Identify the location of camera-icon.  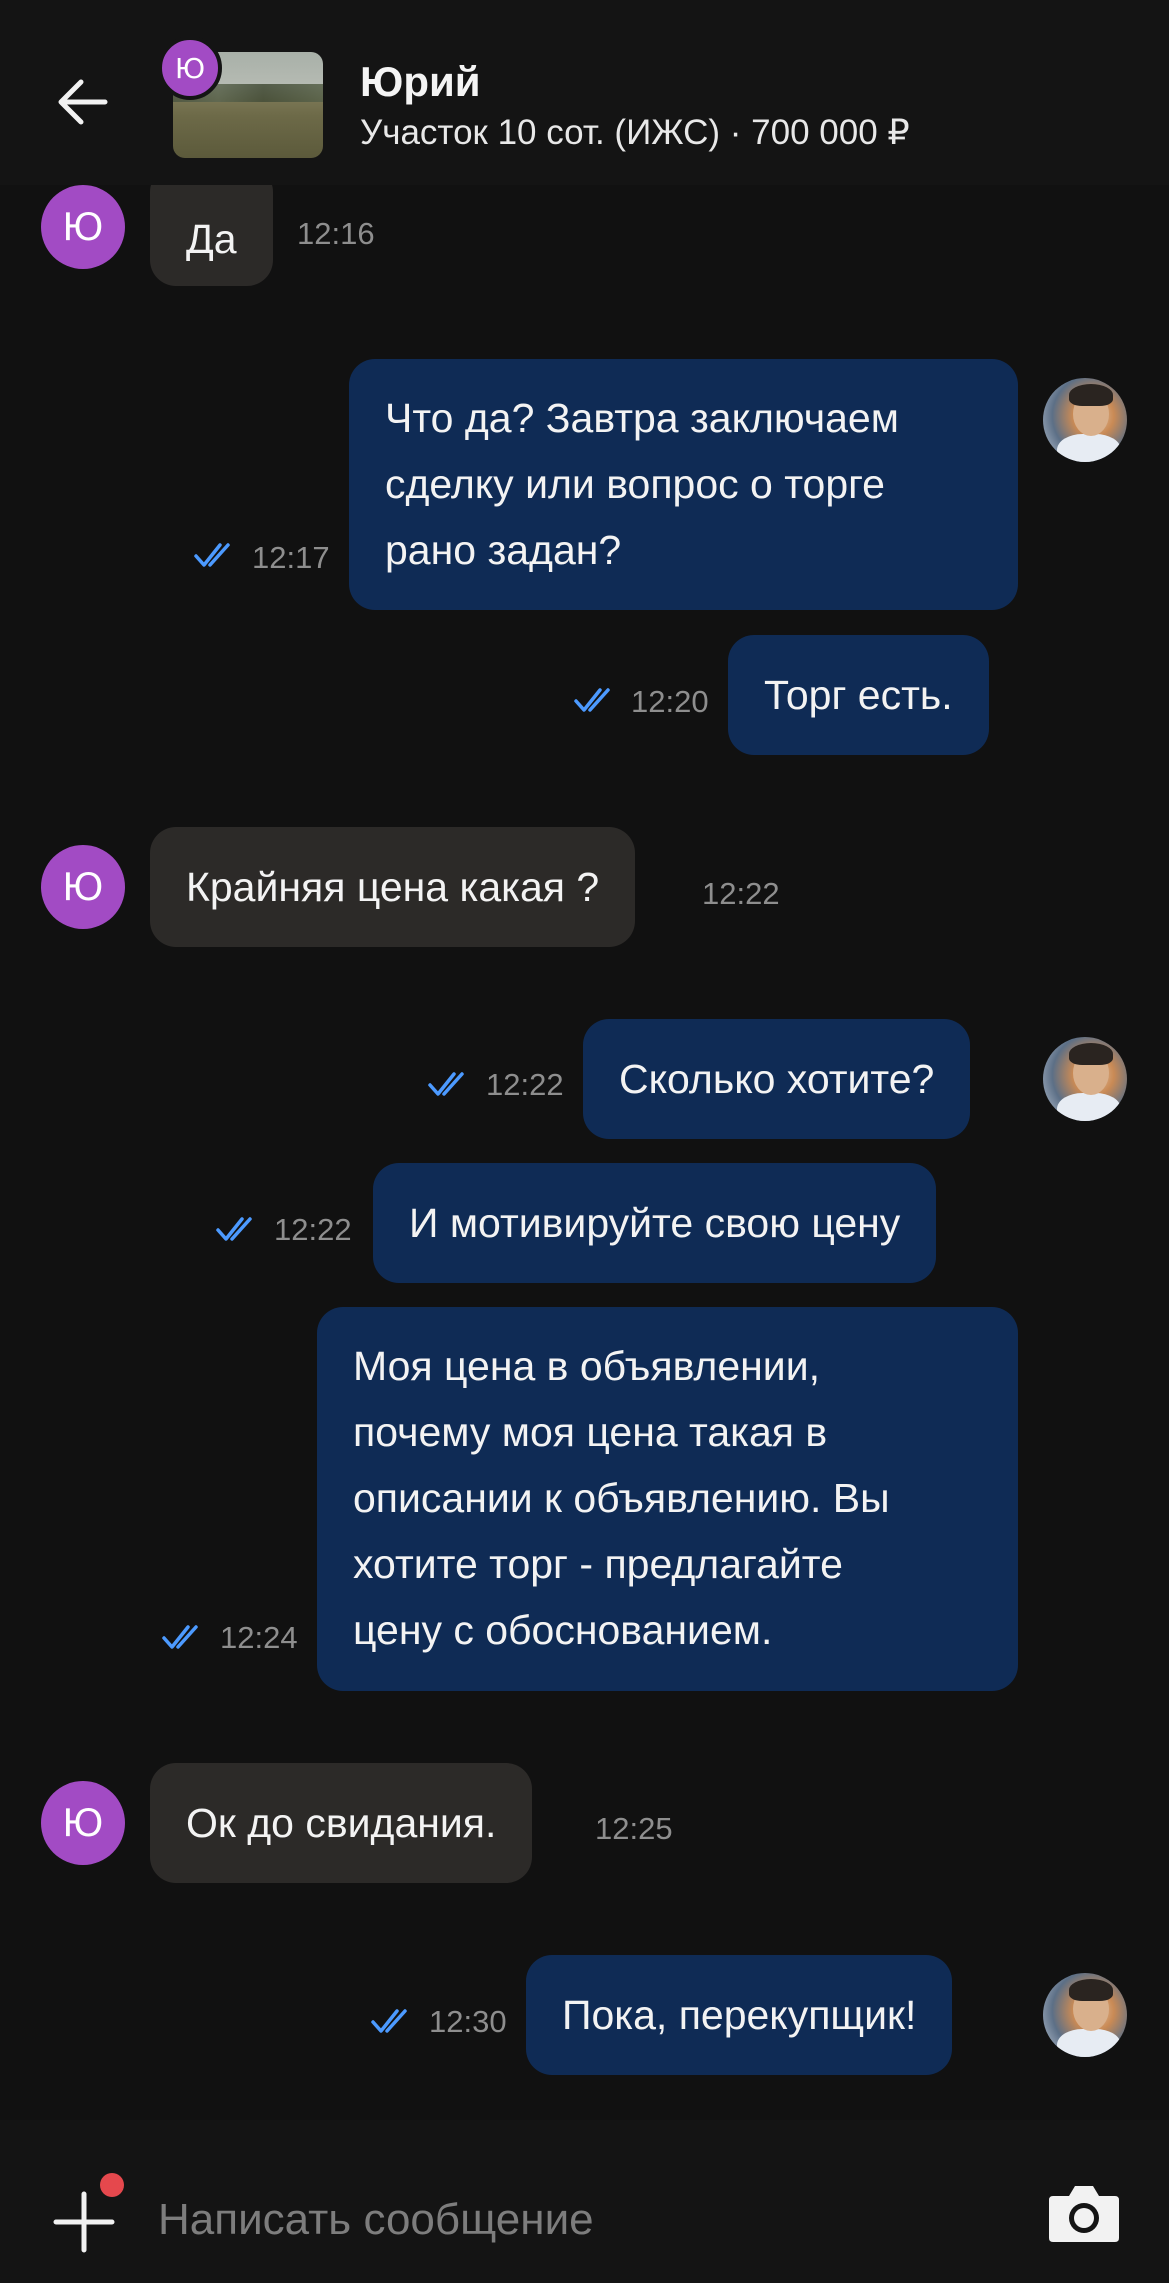
(1084, 2213).